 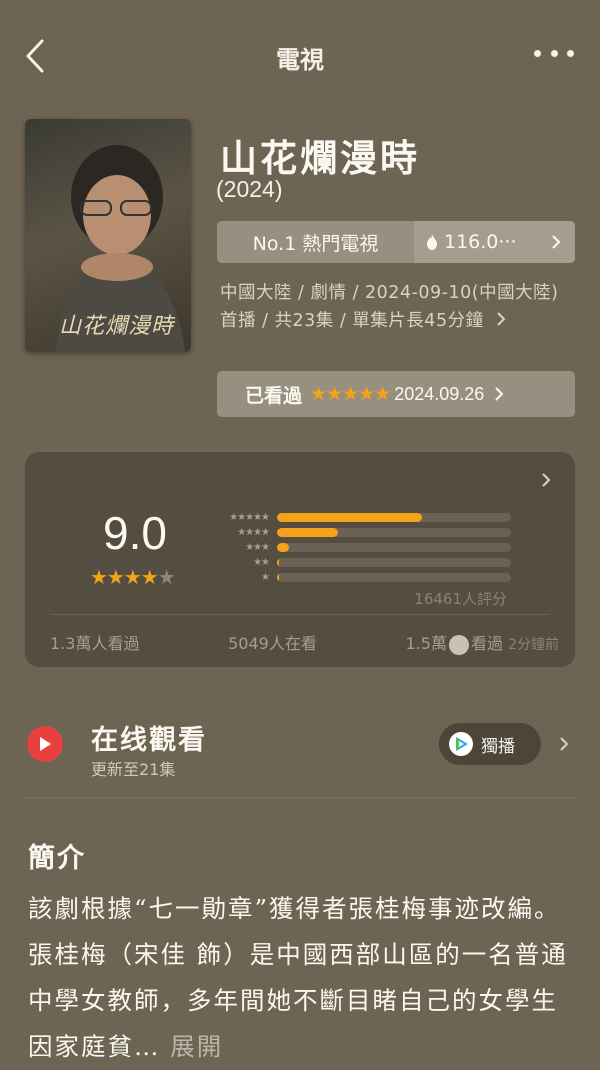 What do you see at coordinates (274, 395) in the screenshot?
I see `watched-label: 已看過` at bounding box center [274, 395].